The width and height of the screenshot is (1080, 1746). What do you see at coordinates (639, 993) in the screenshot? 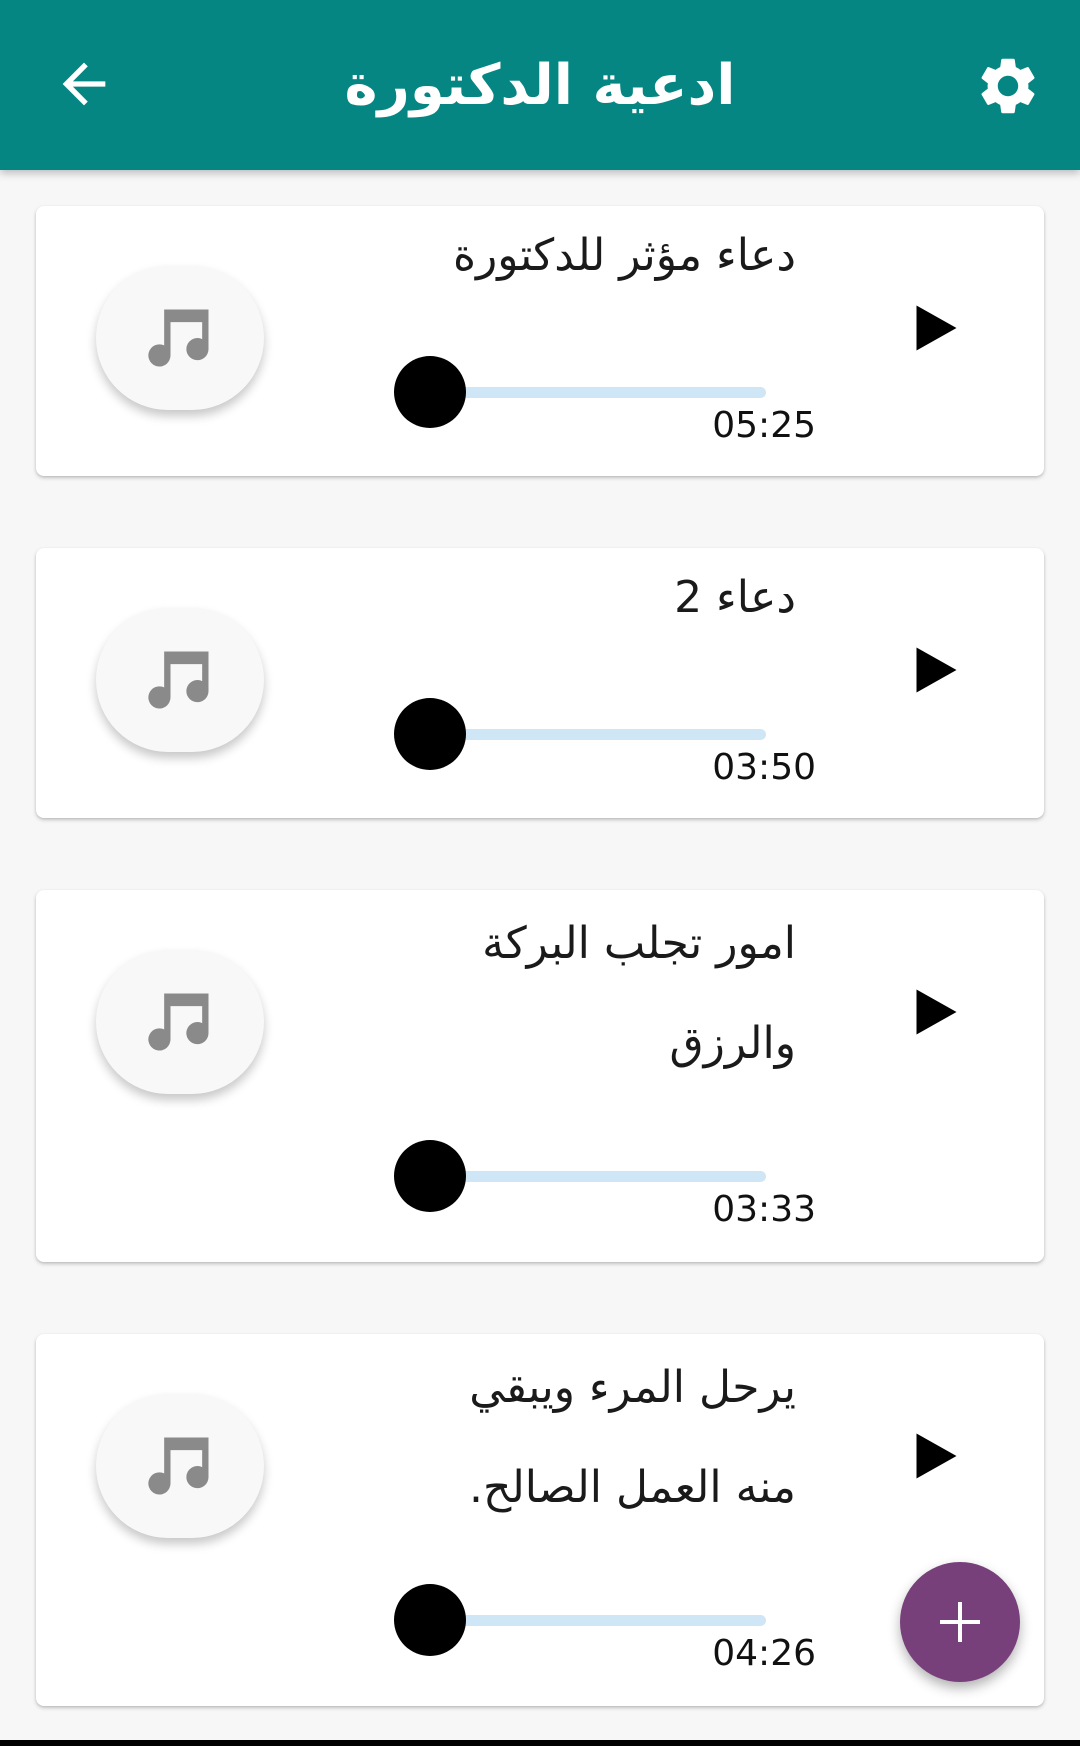
I see `track-title: امور تجلب البركة والرزق` at bounding box center [639, 993].